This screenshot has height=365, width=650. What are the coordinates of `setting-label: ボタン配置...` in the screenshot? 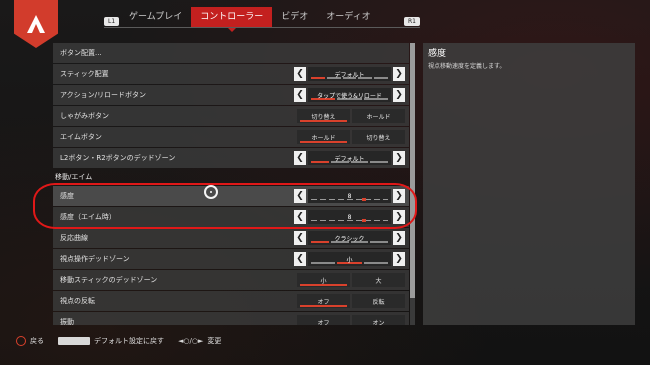 It's located at (81, 53).